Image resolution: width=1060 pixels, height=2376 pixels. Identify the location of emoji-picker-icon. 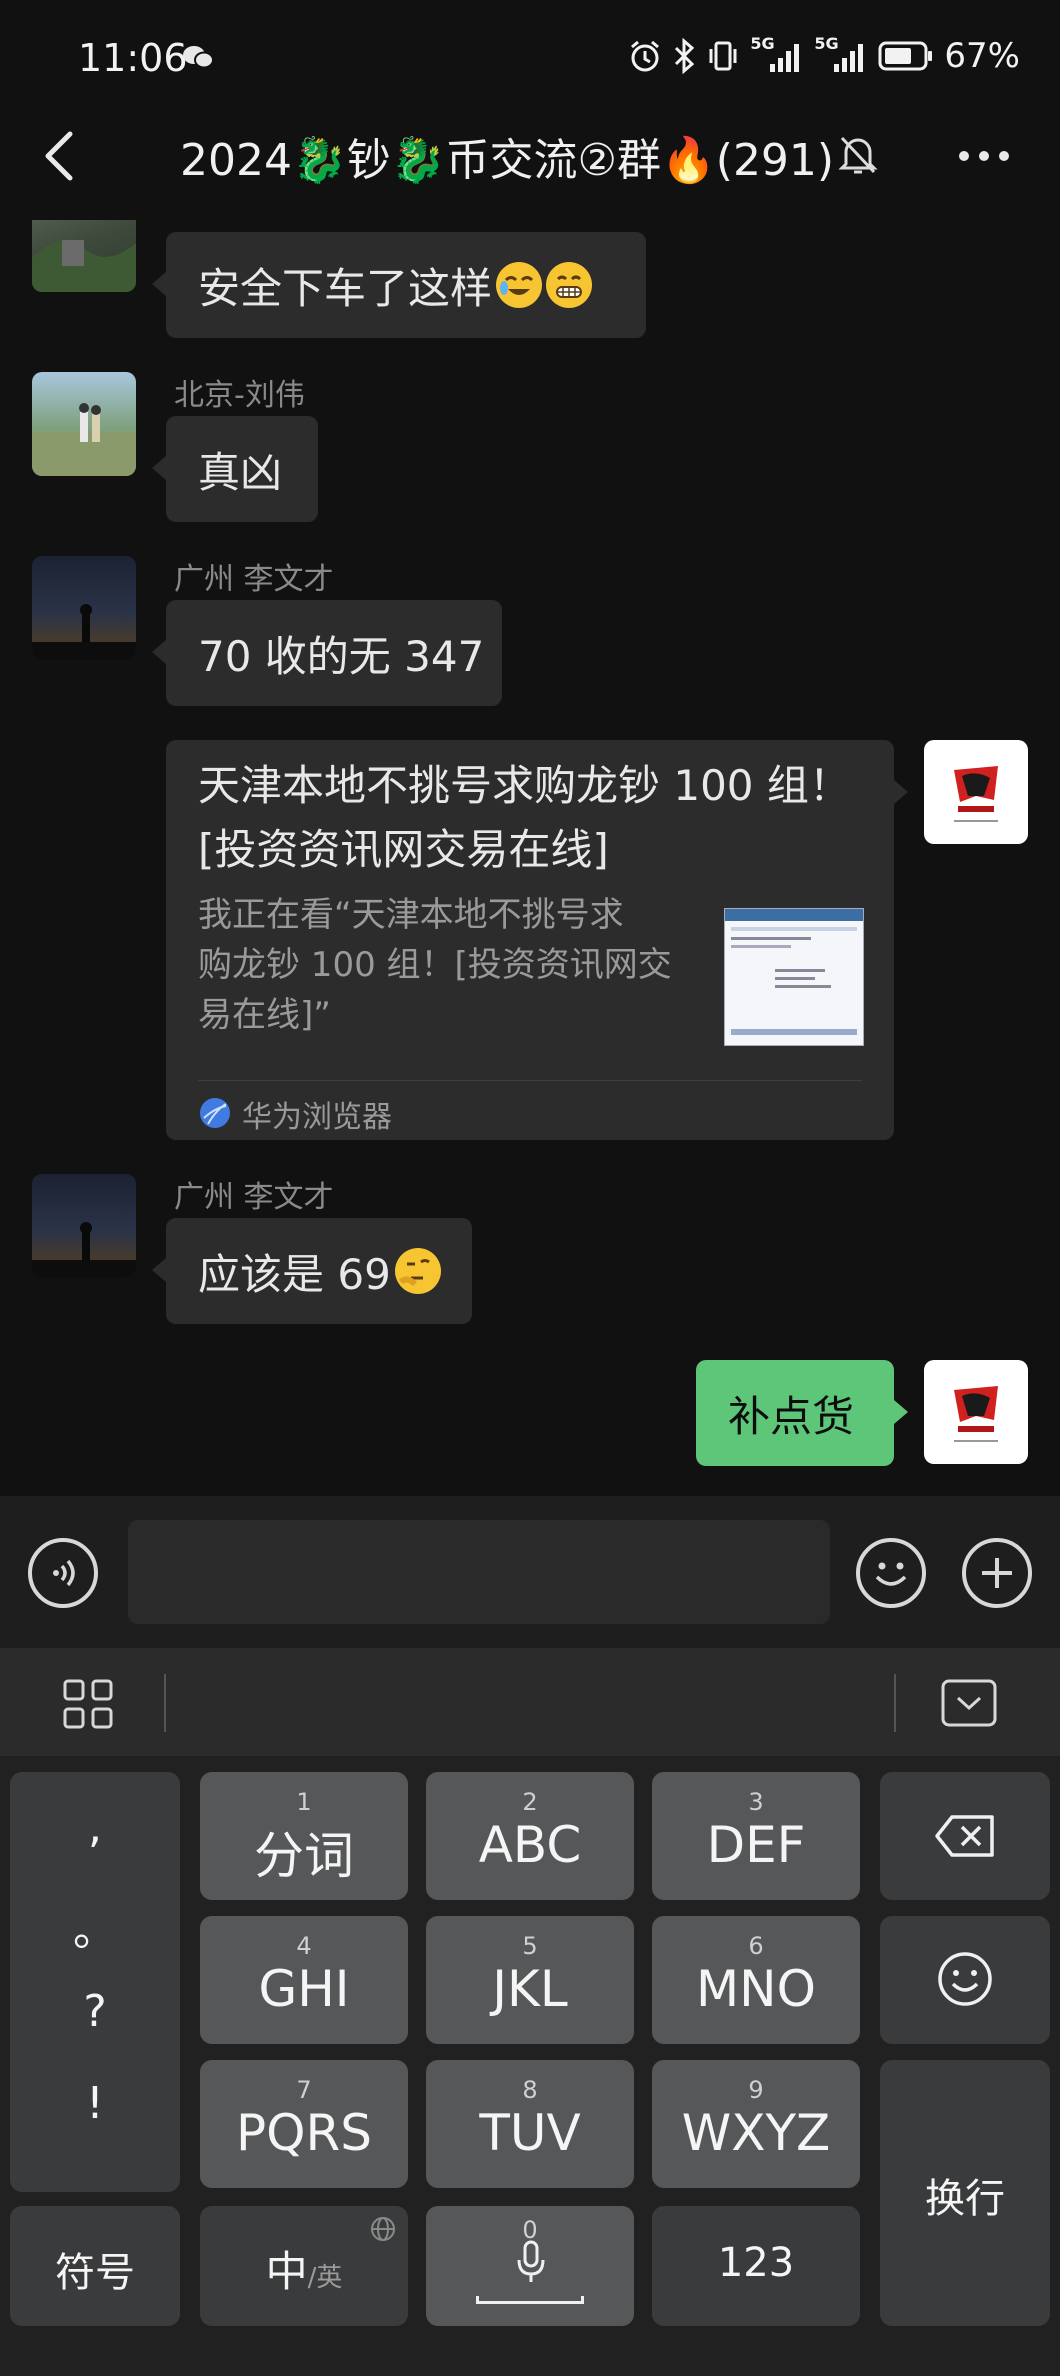
(891, 1573).